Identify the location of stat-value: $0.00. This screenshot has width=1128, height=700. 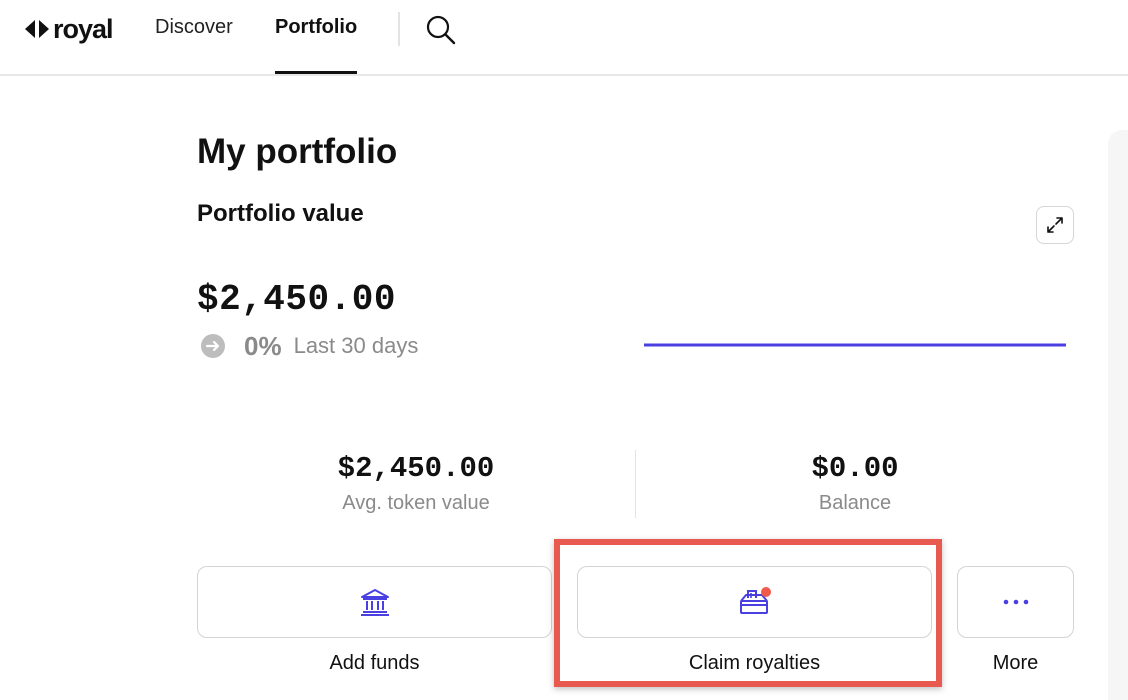
(855, 468).